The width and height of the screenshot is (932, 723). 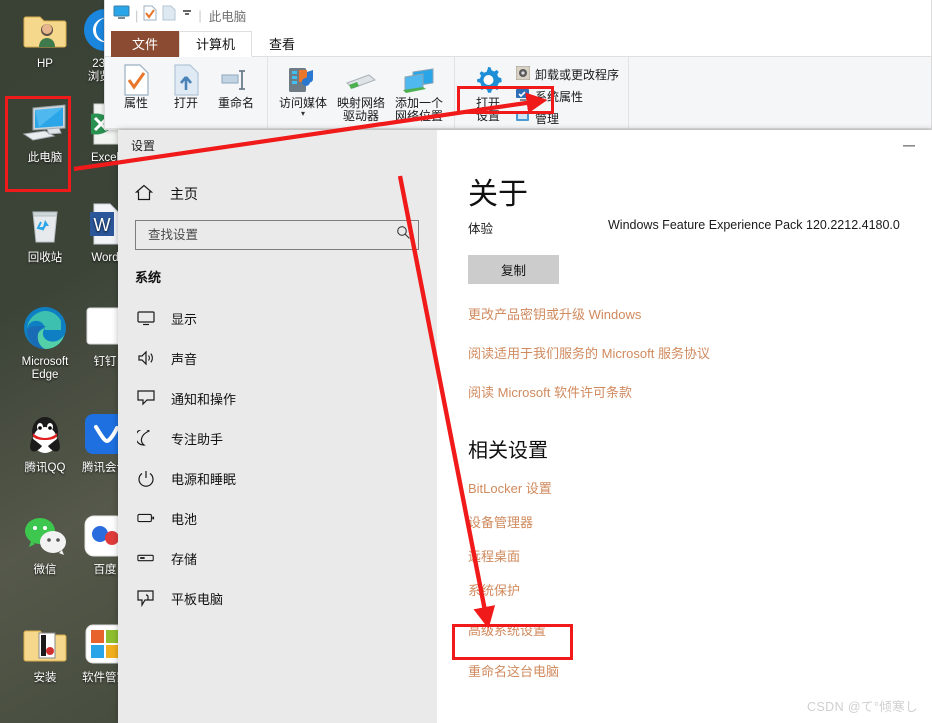 I want to click on ribbon-group-network: 访问媒体 ▾ 映射网络 驱动器 添加一个 网络位置, so click(x=361, y=92).